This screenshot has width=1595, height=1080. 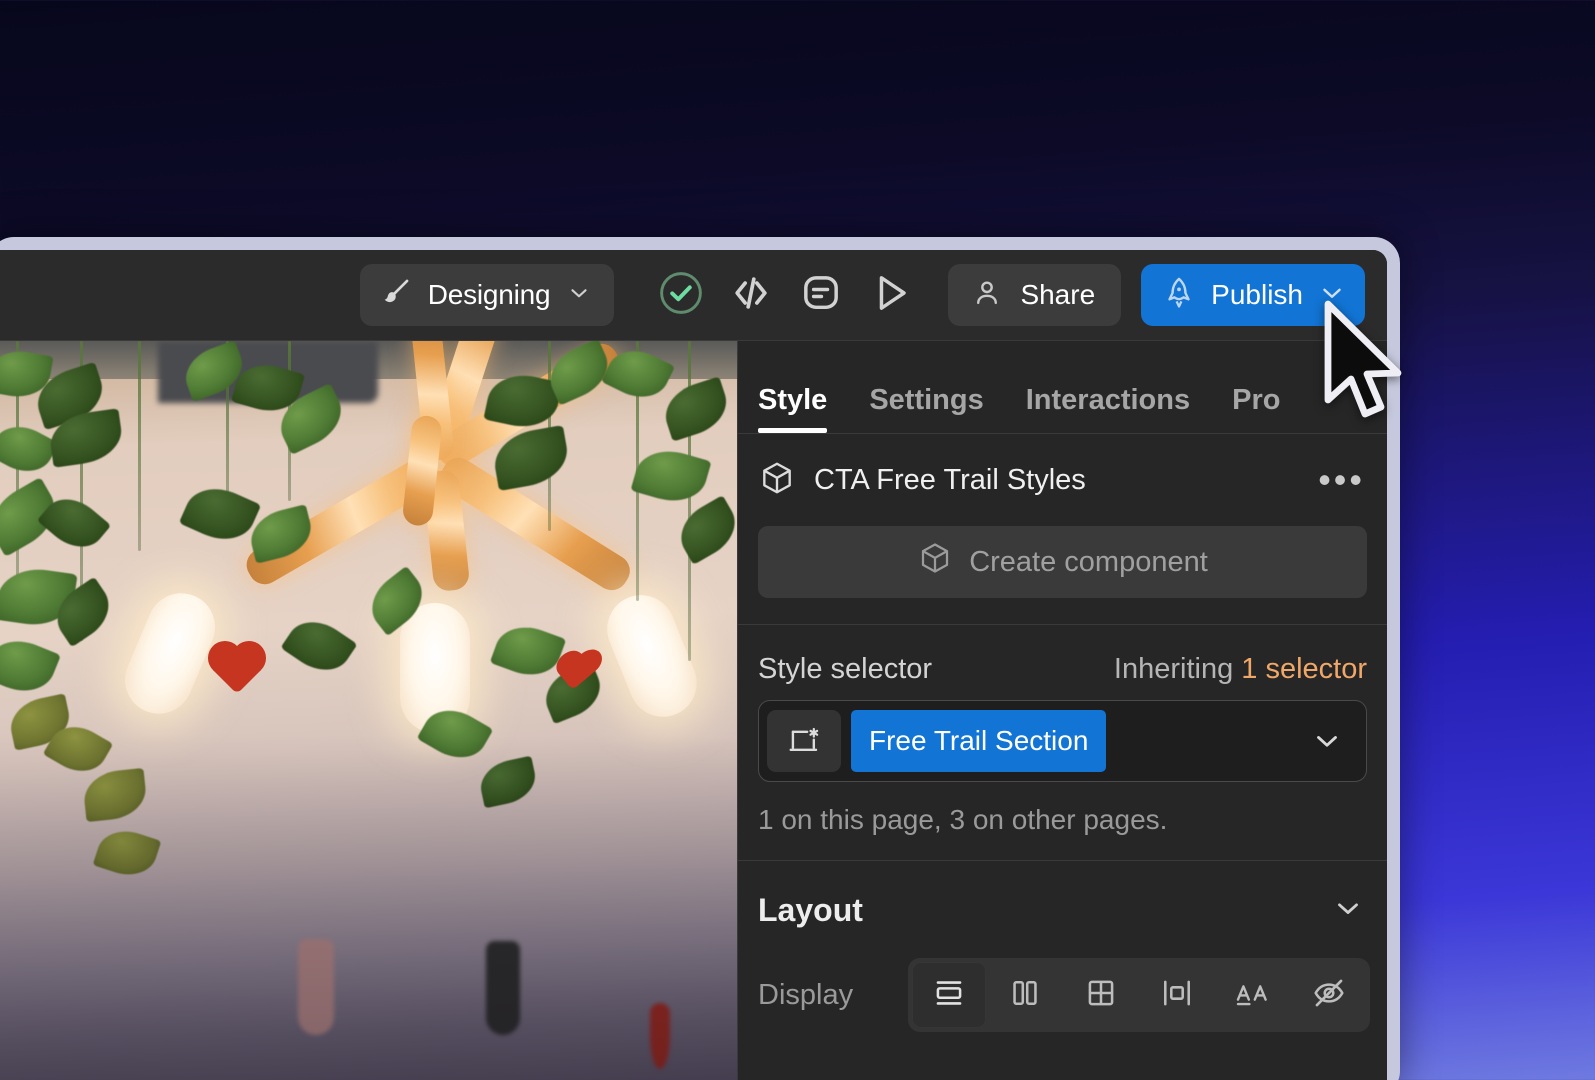 I want to click on publish-label: Publish, so click(x=1257, y=294).